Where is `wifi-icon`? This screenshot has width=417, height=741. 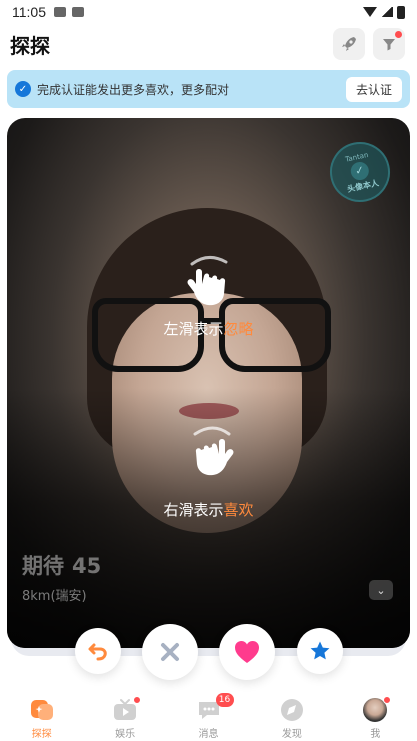
wifi-icon is located at coordinates (370, 12).